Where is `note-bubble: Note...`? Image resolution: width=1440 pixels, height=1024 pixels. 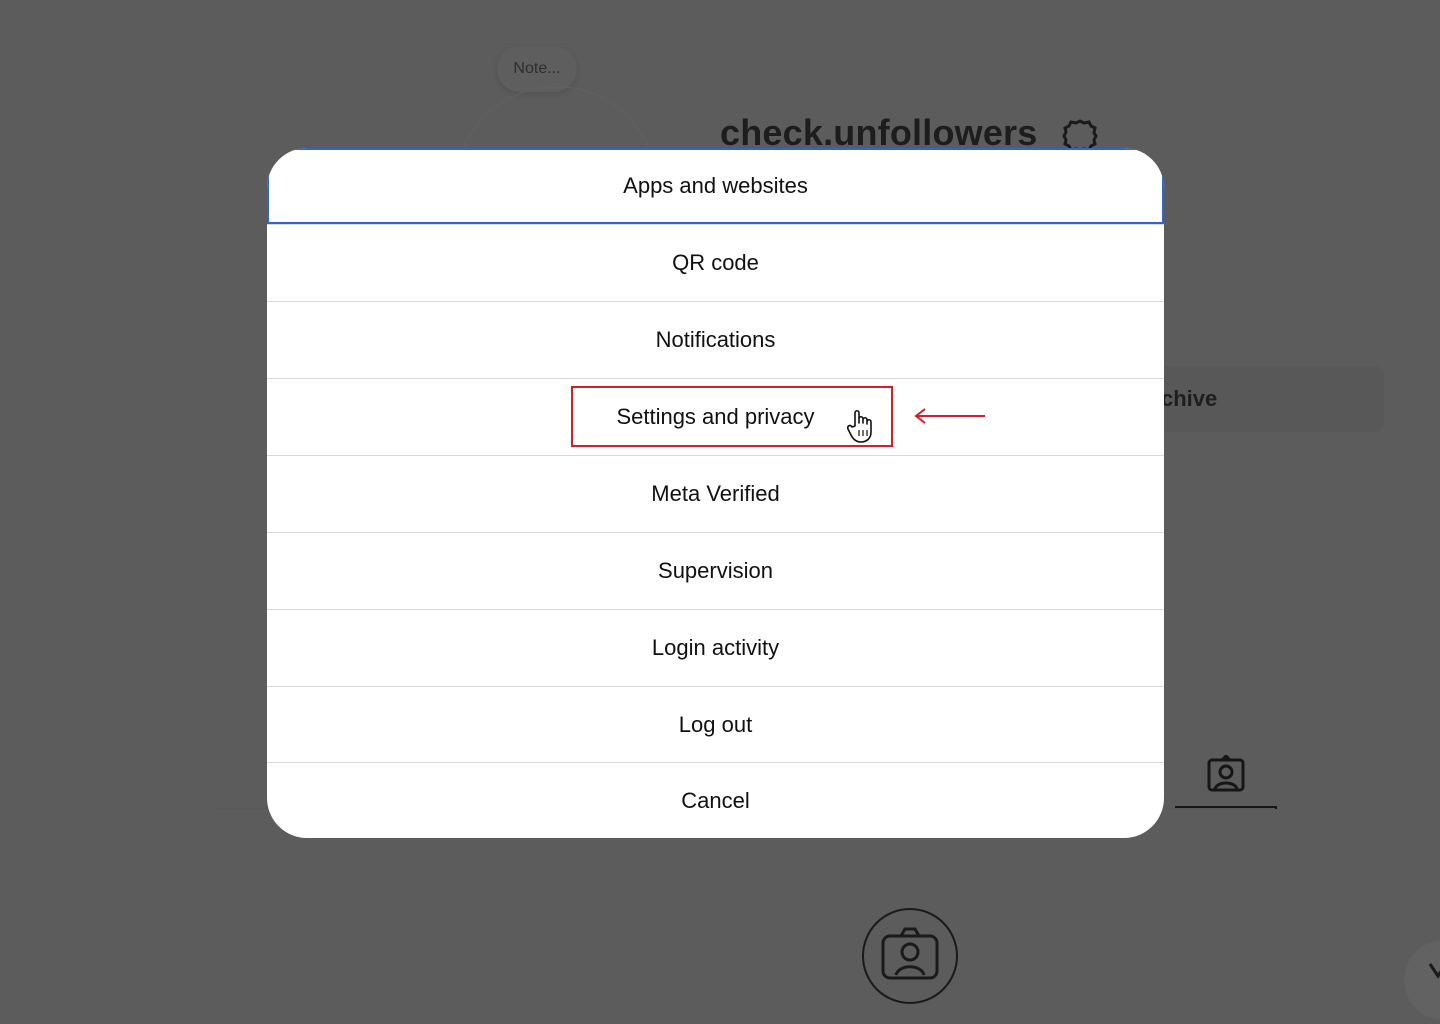 note-bubble: Note... is located at coordinates (537, 69).